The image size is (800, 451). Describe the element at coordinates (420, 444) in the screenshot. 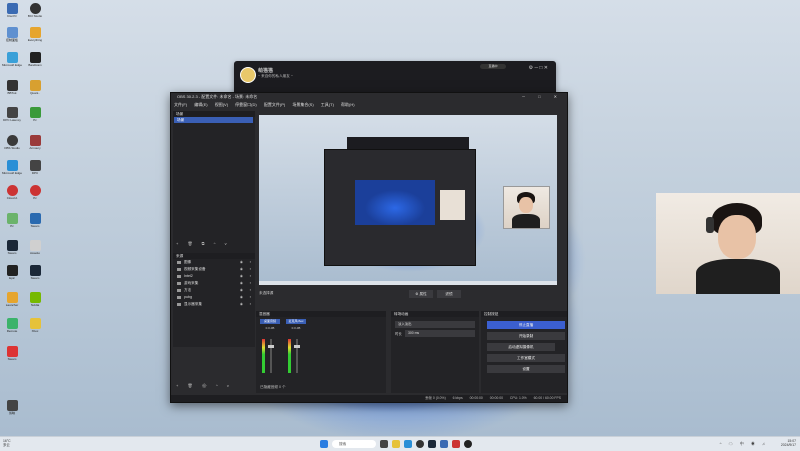

I see `obs-icon` at that location.